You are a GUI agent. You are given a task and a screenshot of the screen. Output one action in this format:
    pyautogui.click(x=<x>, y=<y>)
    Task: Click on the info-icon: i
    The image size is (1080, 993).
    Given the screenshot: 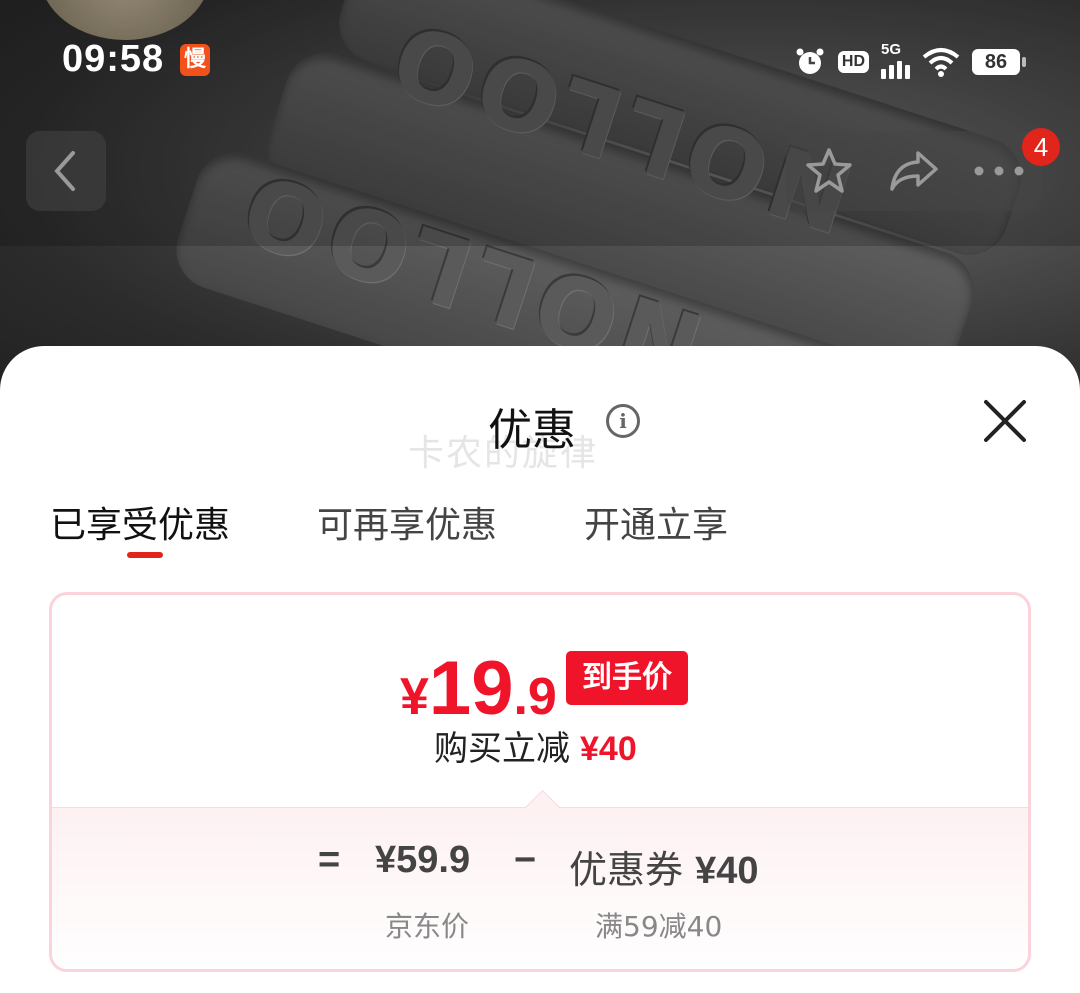 What is the action you would take?
    pyautogui.click(x=623, y=421)
    